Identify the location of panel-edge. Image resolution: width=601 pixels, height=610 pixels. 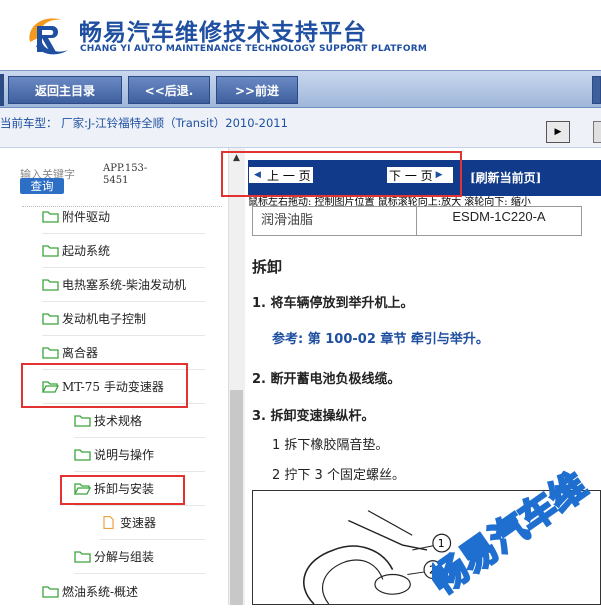
(597, 132).